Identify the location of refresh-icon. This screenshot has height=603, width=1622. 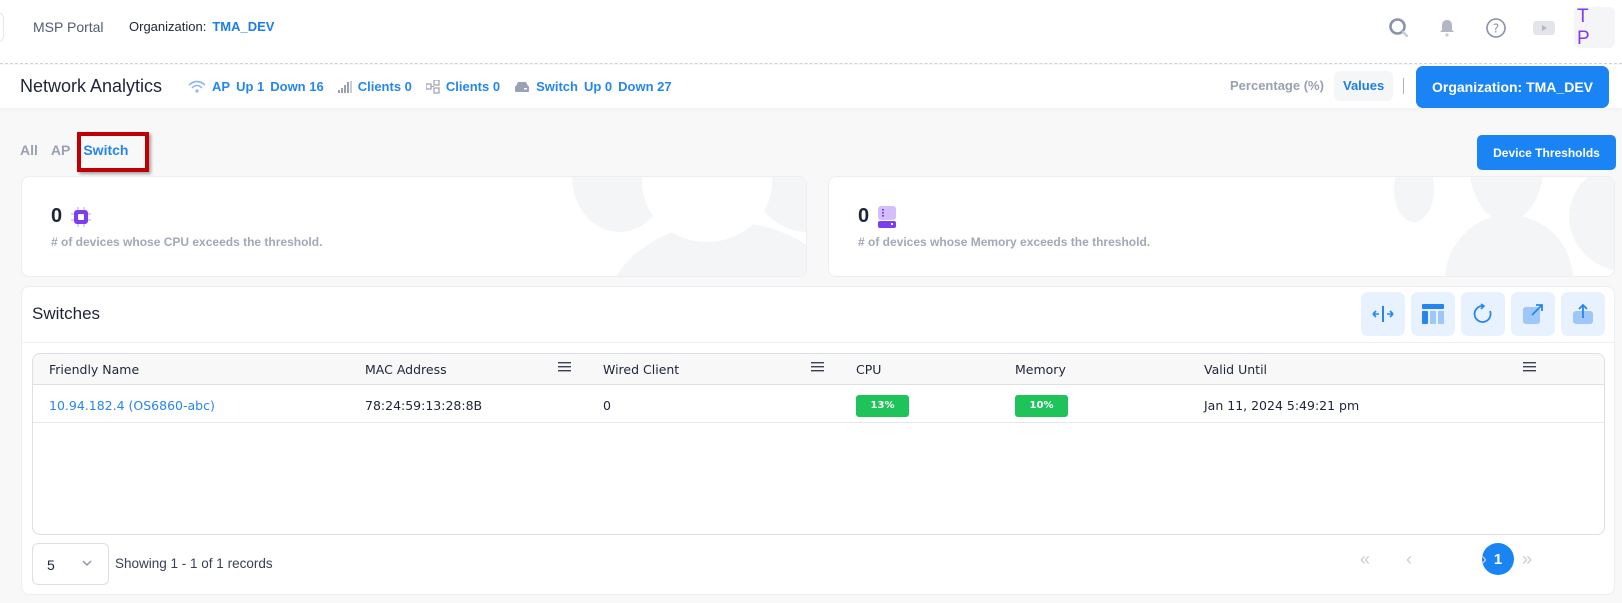
(1483, 314).